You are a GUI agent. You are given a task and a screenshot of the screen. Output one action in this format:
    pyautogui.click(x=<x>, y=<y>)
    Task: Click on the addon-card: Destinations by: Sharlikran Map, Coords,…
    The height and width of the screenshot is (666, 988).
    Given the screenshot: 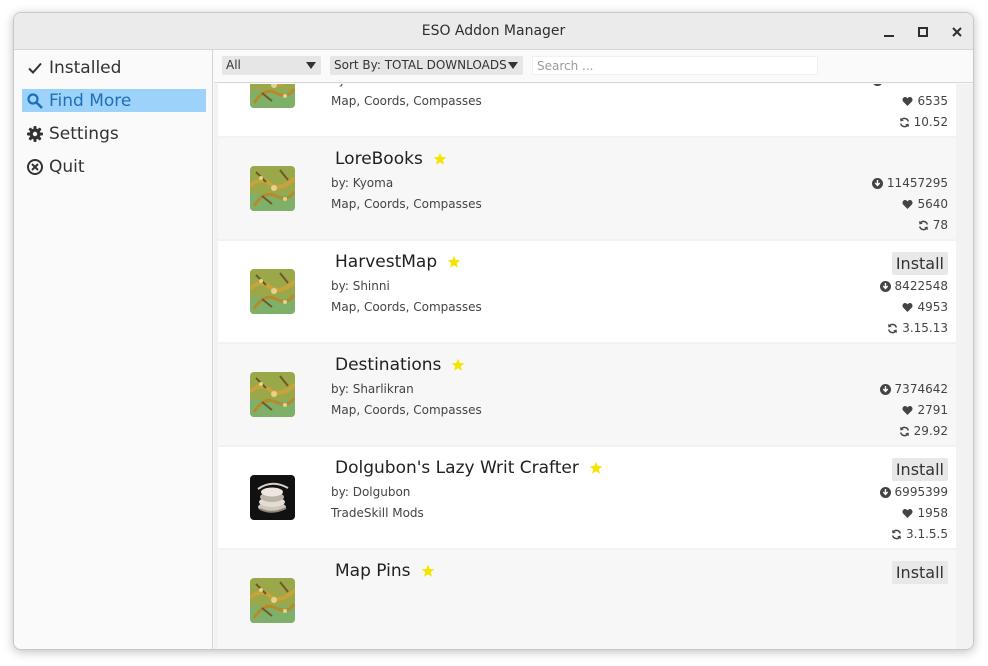 What is the action you would take?
    pyautogui.click(x=587, y=394)
    